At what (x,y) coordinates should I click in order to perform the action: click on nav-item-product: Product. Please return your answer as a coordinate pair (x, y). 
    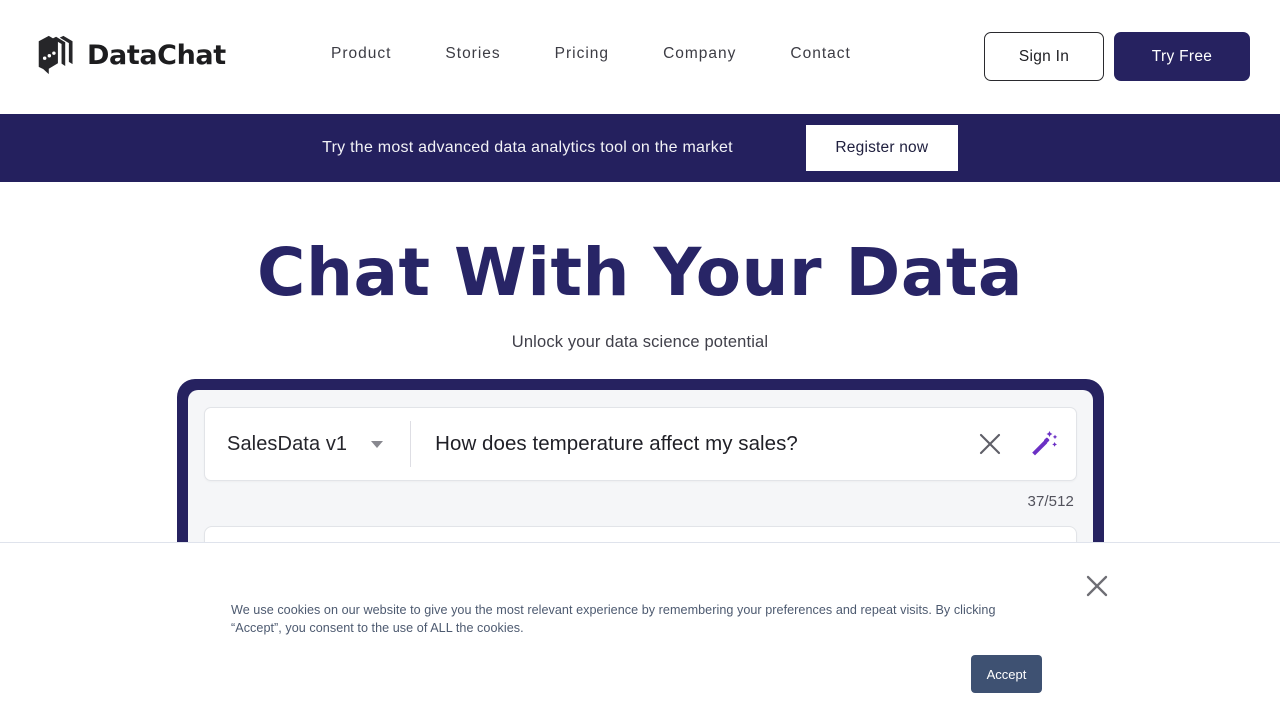
    Looking at the image, I should click on (374, 54).